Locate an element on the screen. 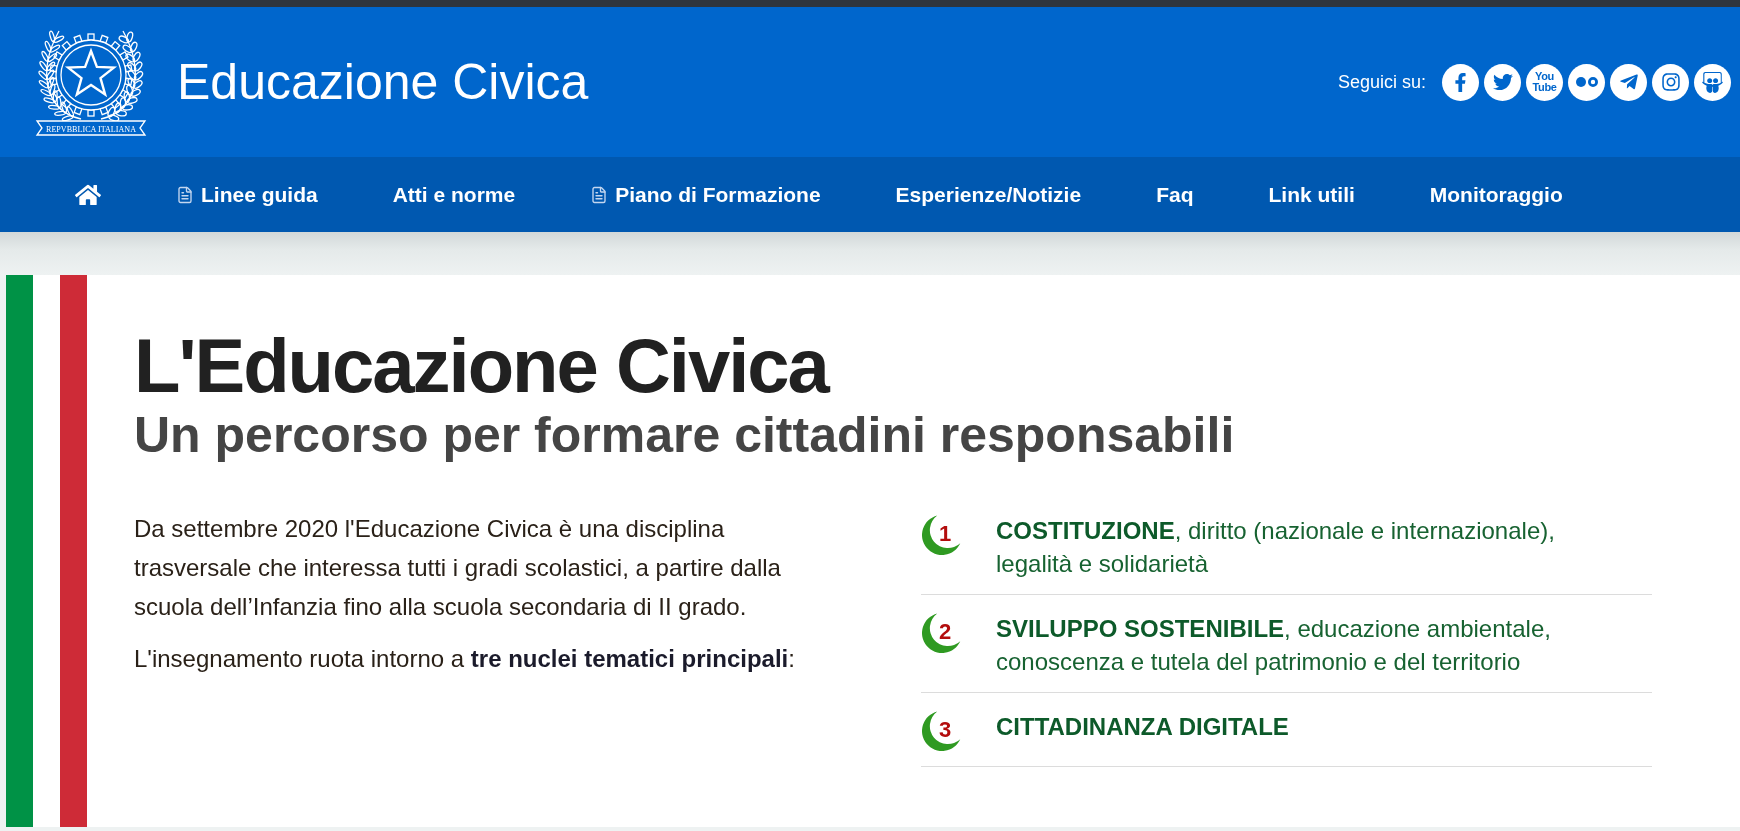 This screenshot has width=1740, height=831. nav-link: Link utili is located at coordinates (1311, 194).